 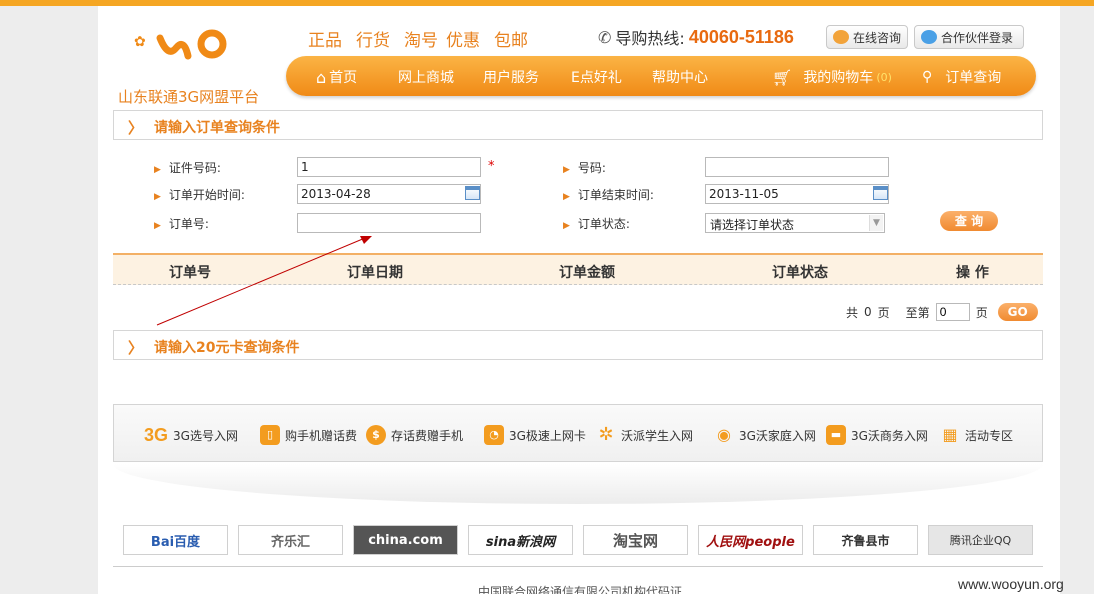 I want to click on rss-icon: ◔, so click(x=494, y=435).